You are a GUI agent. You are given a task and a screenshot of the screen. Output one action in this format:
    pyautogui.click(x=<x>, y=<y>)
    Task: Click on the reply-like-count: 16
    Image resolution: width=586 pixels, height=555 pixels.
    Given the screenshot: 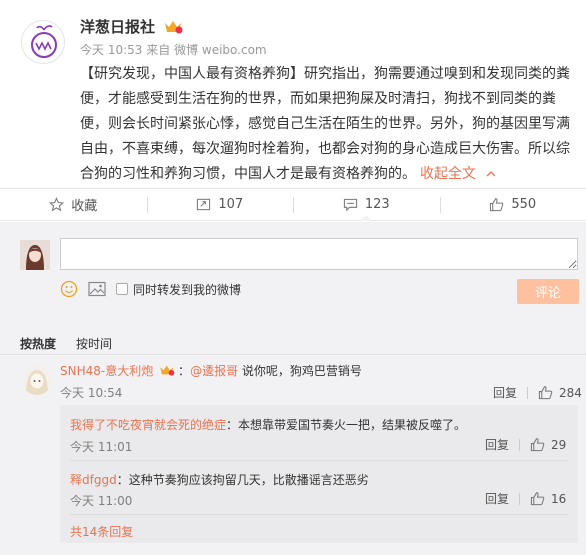 What is the action you would take?
    pyautogui.click(x=559, y=498)
    